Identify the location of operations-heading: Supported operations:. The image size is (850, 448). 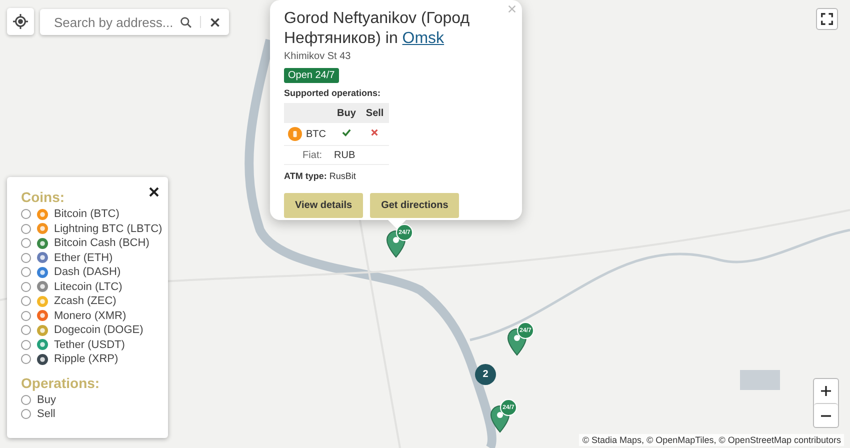
(333, 93).